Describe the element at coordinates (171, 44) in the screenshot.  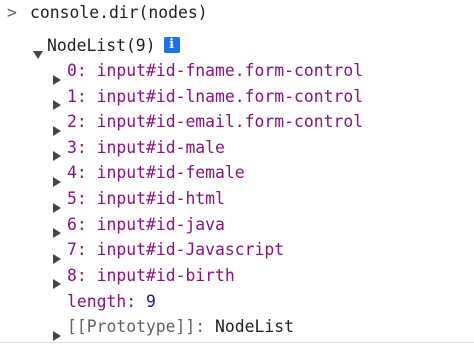
I see `info-icon: i` at that location.